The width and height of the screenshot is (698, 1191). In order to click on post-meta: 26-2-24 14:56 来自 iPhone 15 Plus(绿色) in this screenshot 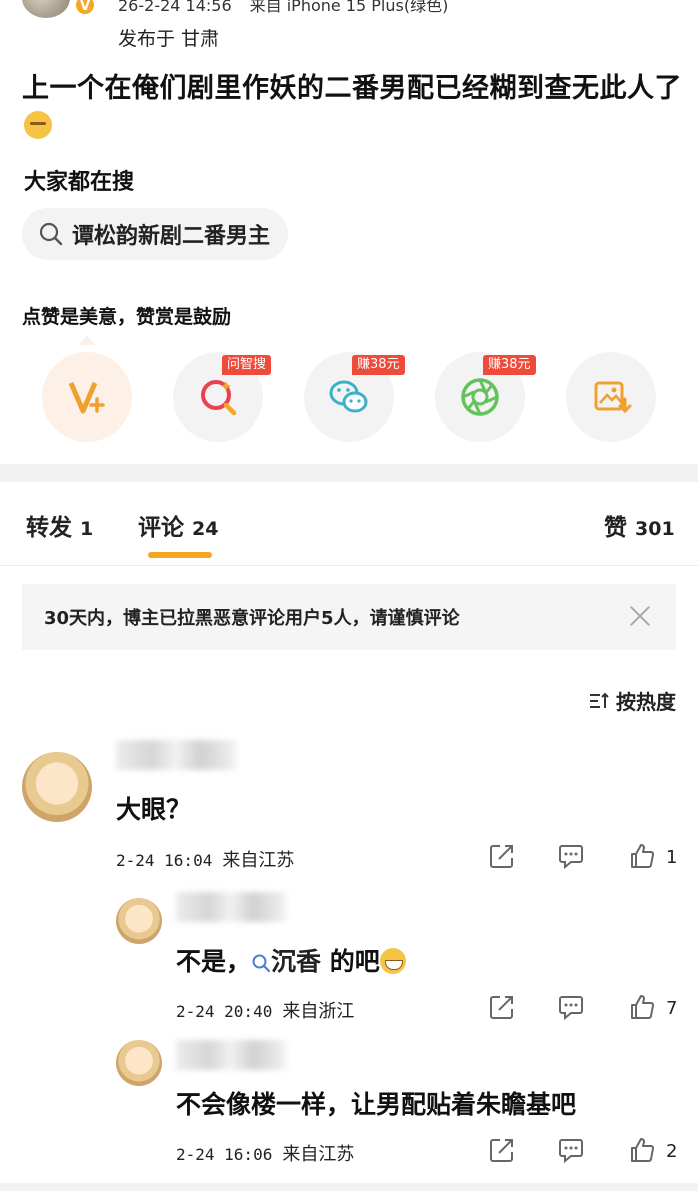, I will do `click(292, 8)`.